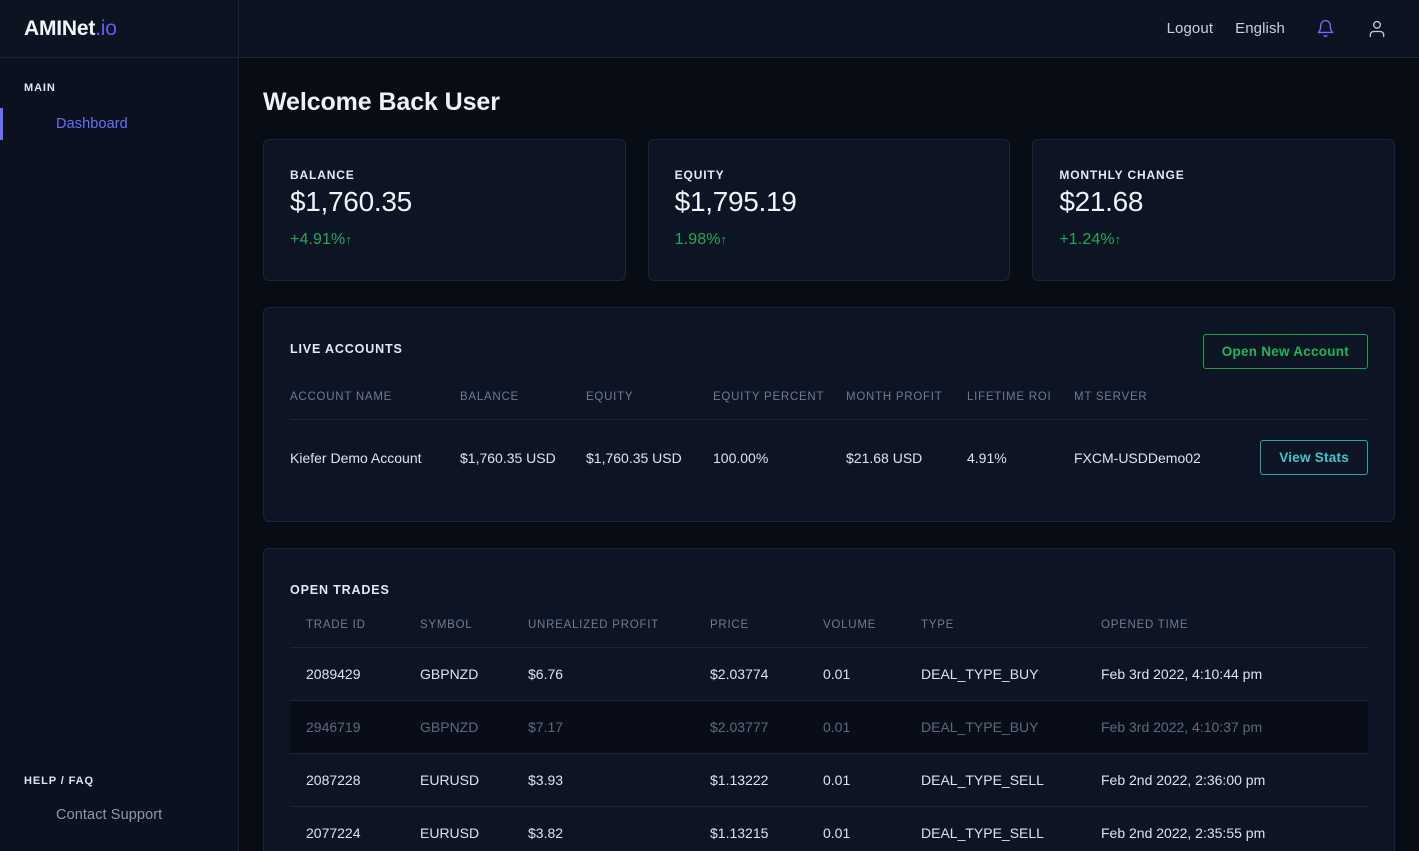  Describe the element at coordinates (341, 397) in the screenshot. I see `col-account-name: ACCOUNT NAME` at that location.